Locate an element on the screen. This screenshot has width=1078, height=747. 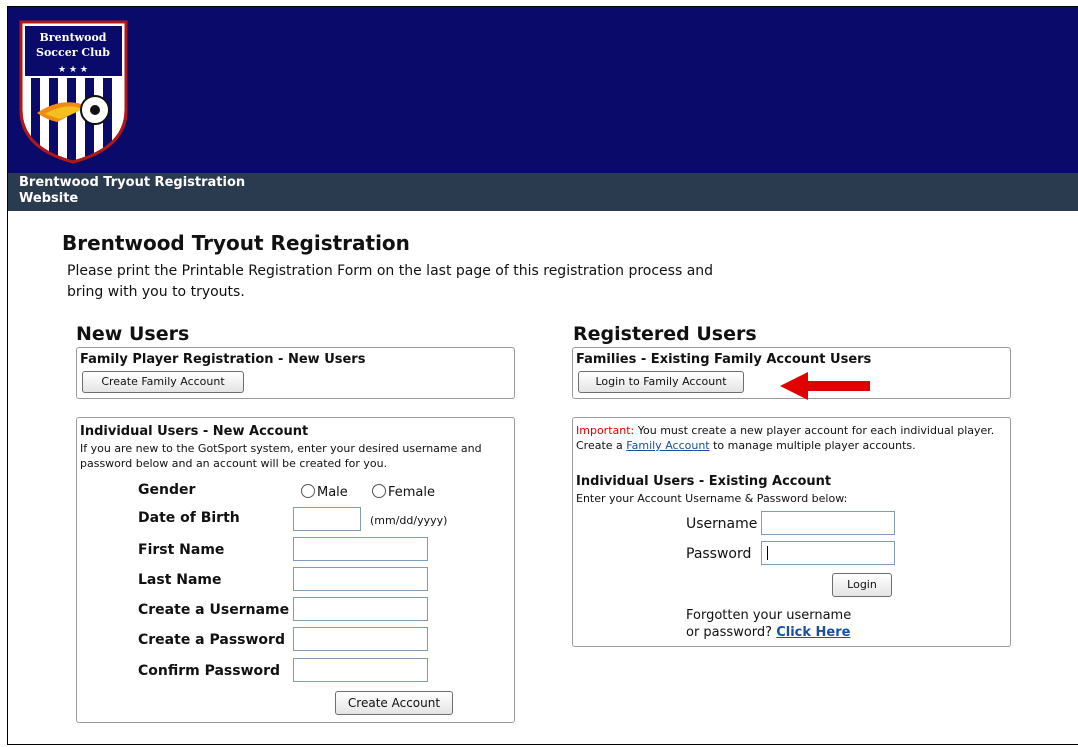
login-button: Login is located at coordinates (862, 585).